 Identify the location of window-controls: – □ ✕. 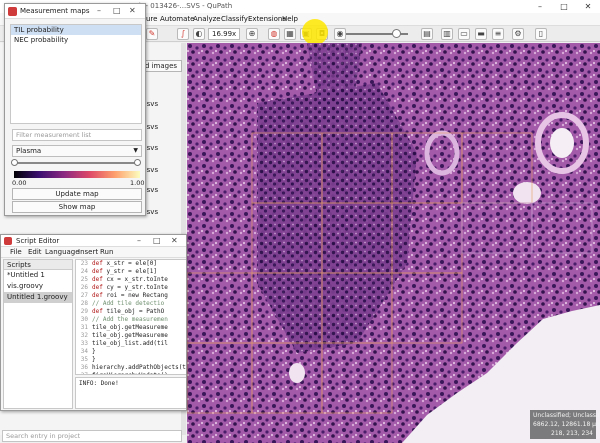
(564, 6).